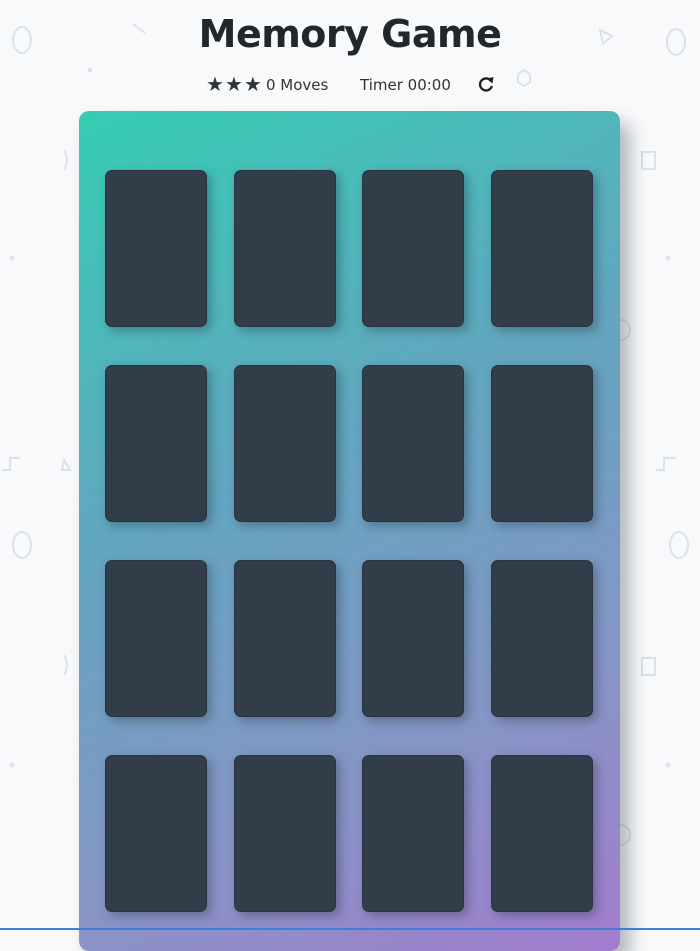 The width and height of the screenshot is (700, 951). Describe the element at coordinates (297, 85) in the screenshot. I see `moves-counter: 0 Moves` at that location.